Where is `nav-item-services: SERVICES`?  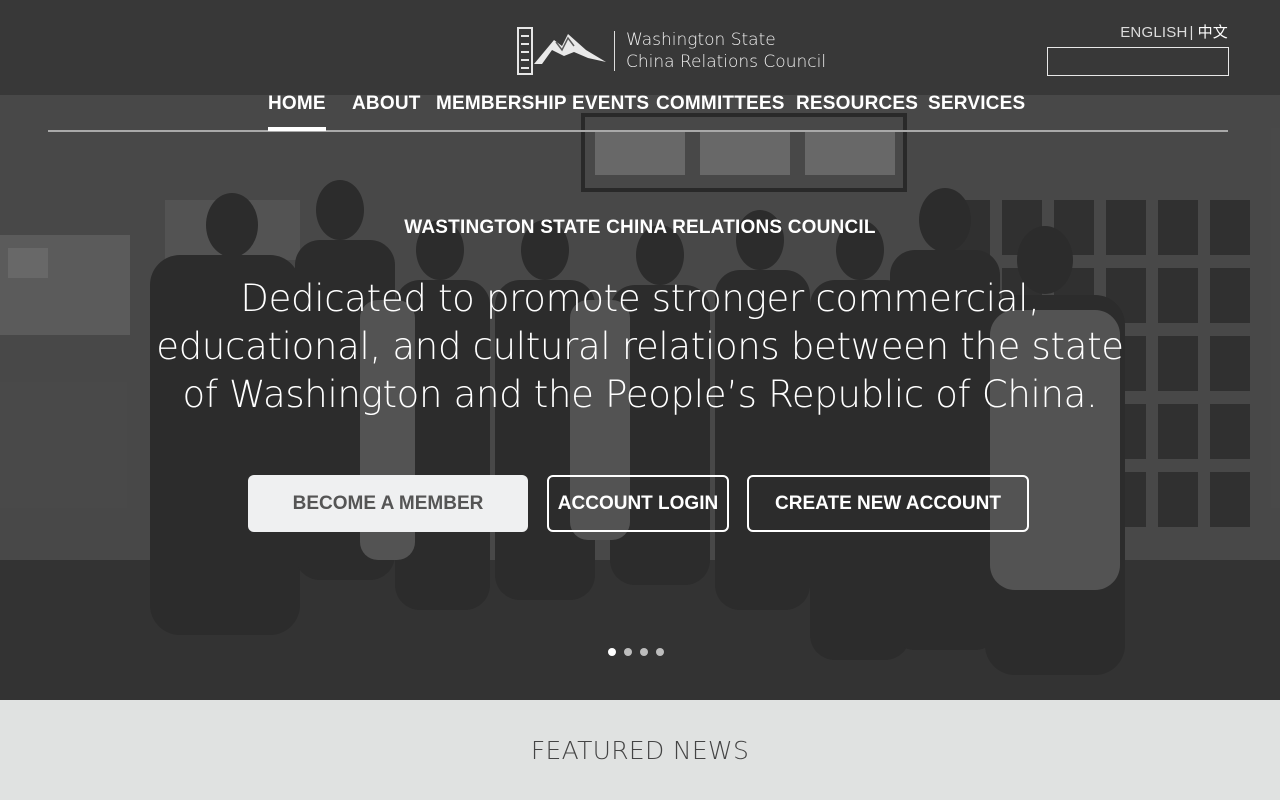
nav-item-services: SERVICES is located at coordinates (976, 104).